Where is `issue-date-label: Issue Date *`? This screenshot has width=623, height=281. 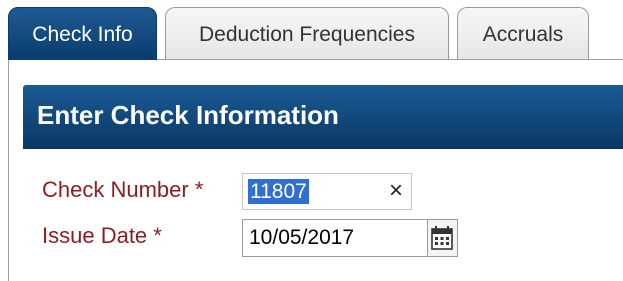 issue-date-label: Issue Date * is located at coordinates (102, 235).